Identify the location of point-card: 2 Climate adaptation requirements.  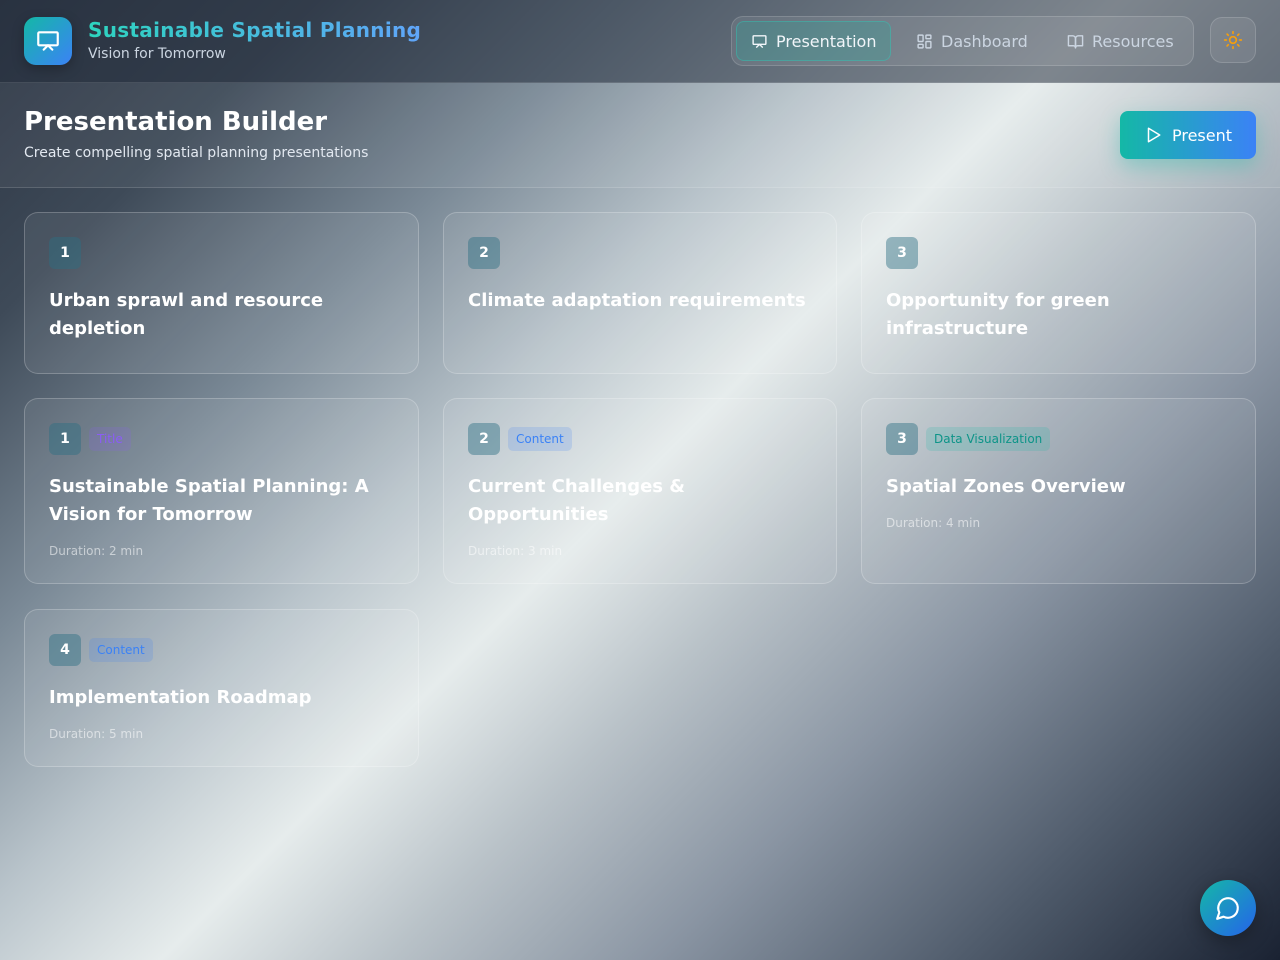
(640, 293).